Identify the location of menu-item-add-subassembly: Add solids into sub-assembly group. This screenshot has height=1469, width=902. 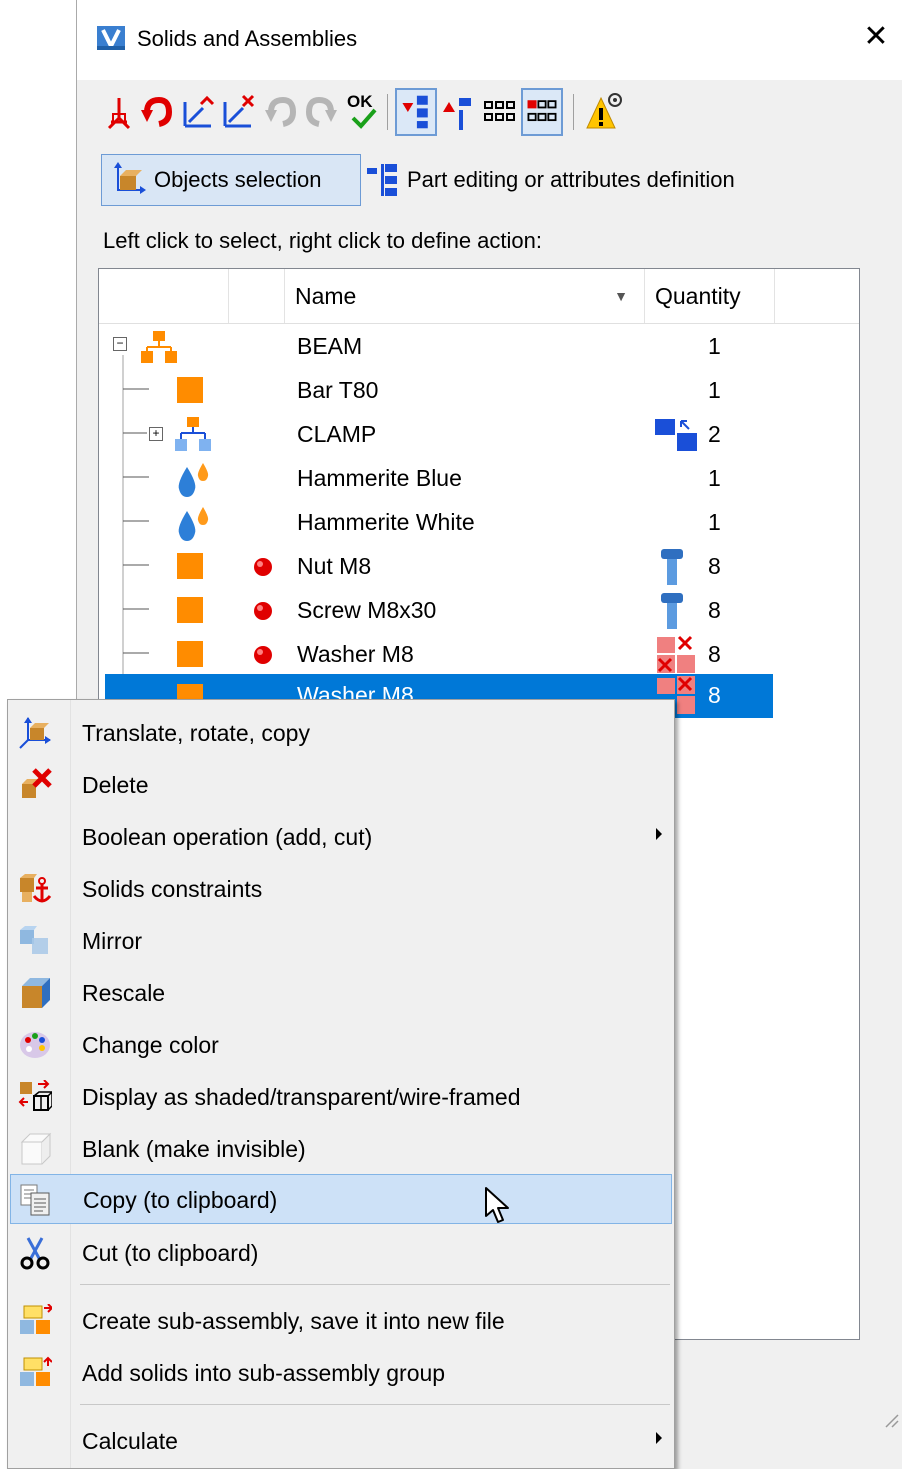
(341, 1373).